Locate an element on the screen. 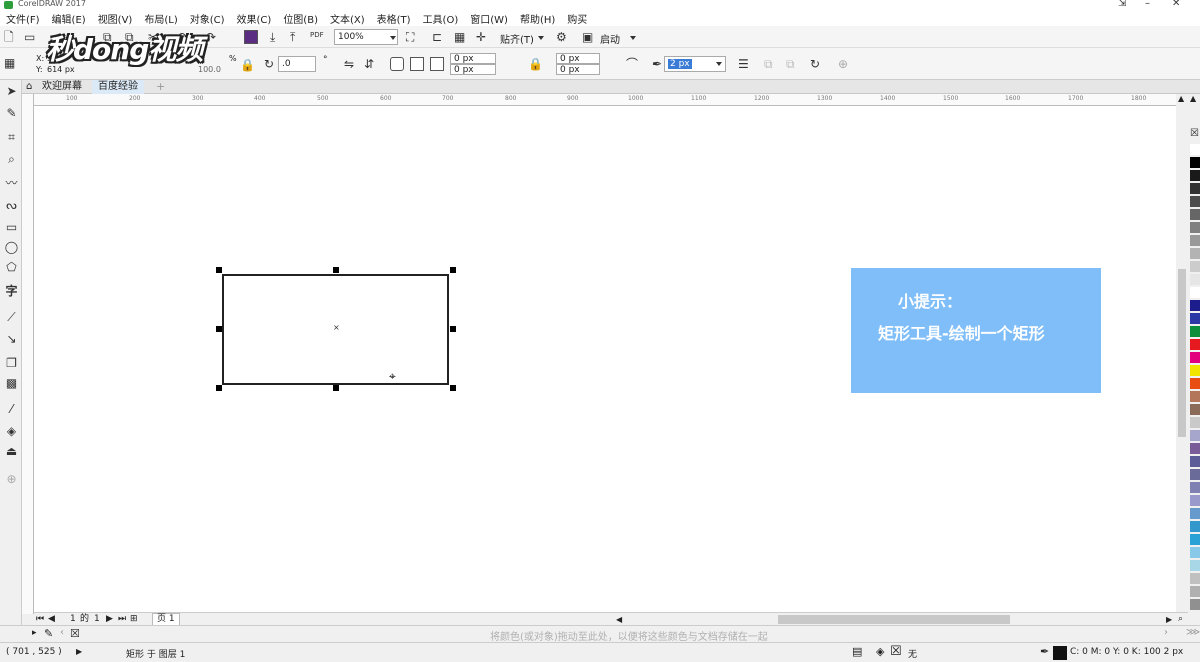 The image size is (1200, 662). mirror-horizontal-icon: ⇋ is located at coordinates (349, 64).